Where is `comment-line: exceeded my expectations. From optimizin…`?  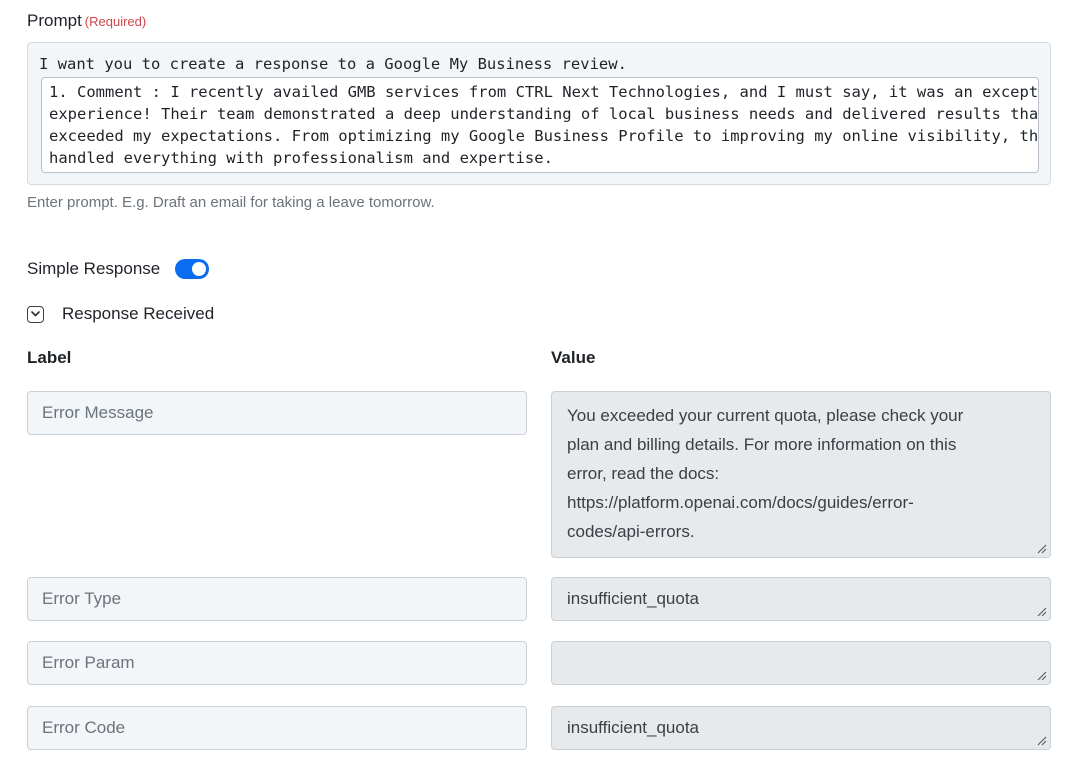
comment-line: exceeded my expectations. From optimizin… is located at coordinates (544, 136).